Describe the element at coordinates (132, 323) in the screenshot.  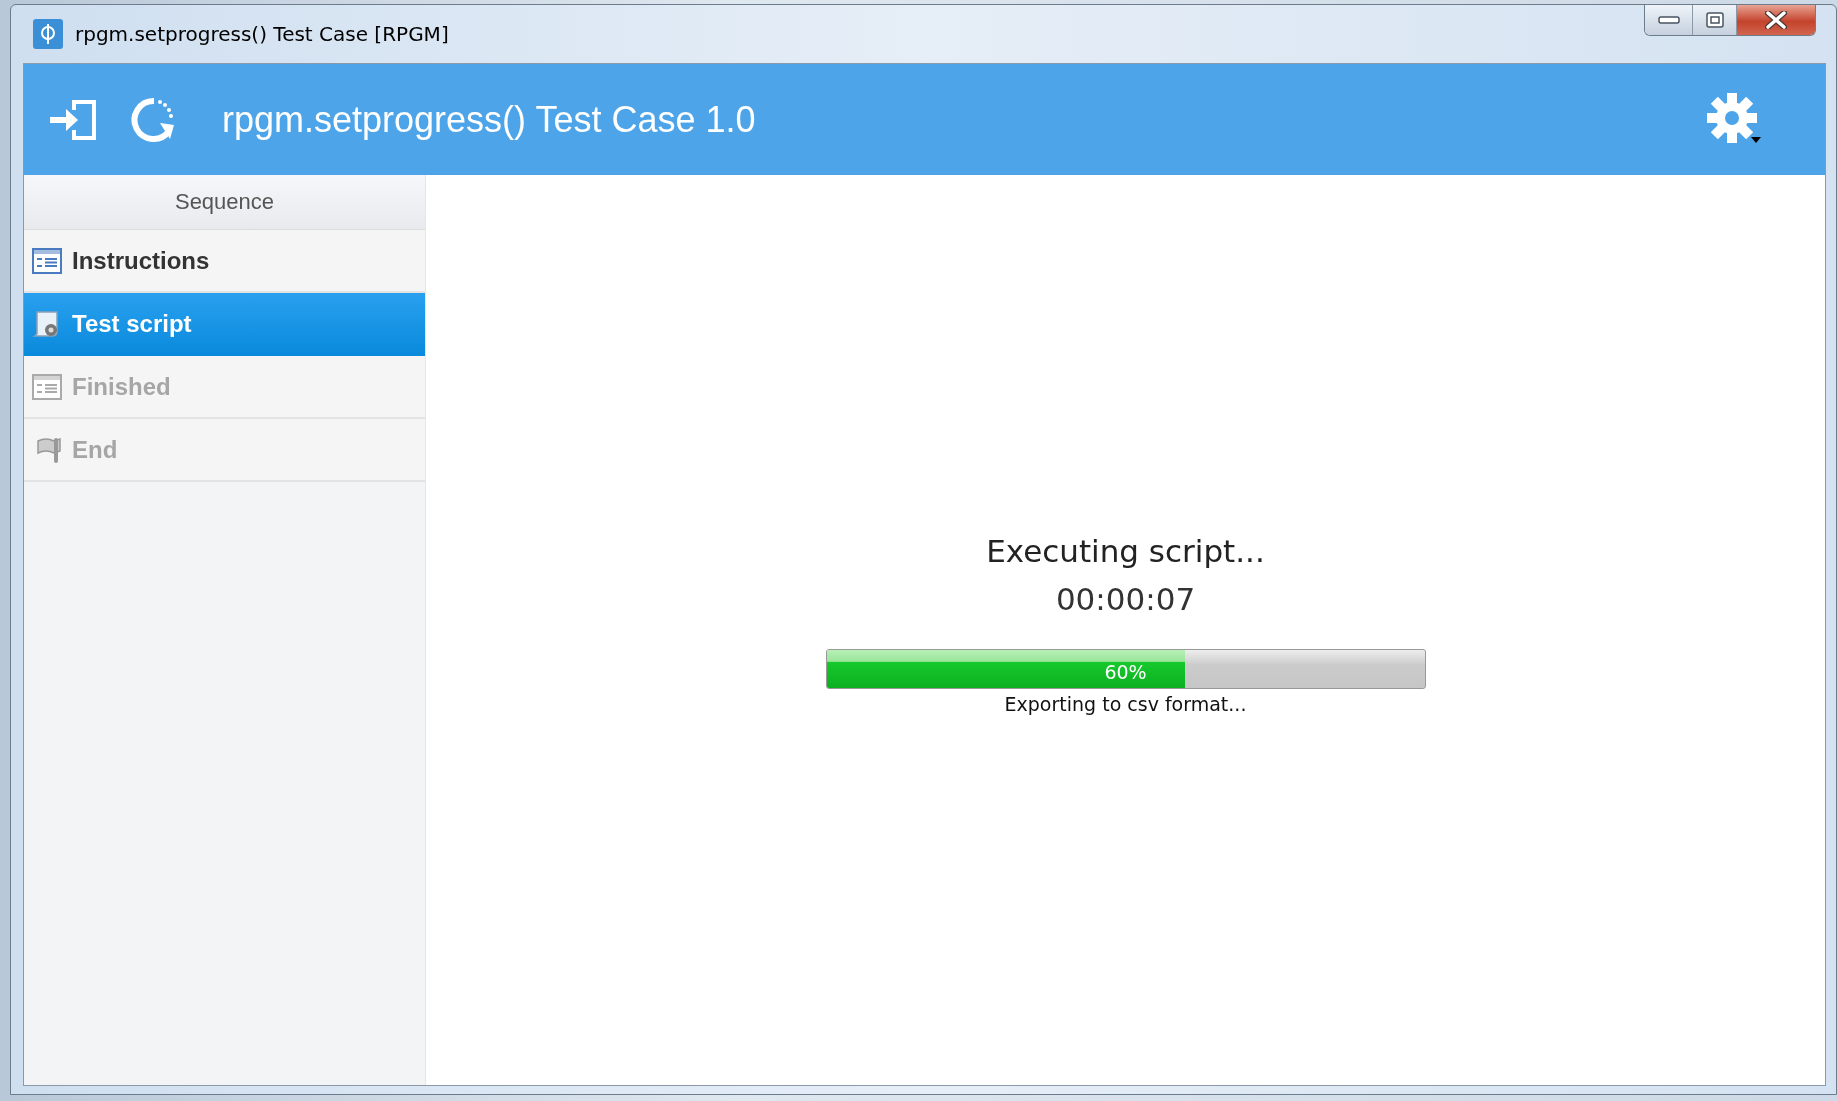
I see `sidebar-item-label: Test script` at that location.